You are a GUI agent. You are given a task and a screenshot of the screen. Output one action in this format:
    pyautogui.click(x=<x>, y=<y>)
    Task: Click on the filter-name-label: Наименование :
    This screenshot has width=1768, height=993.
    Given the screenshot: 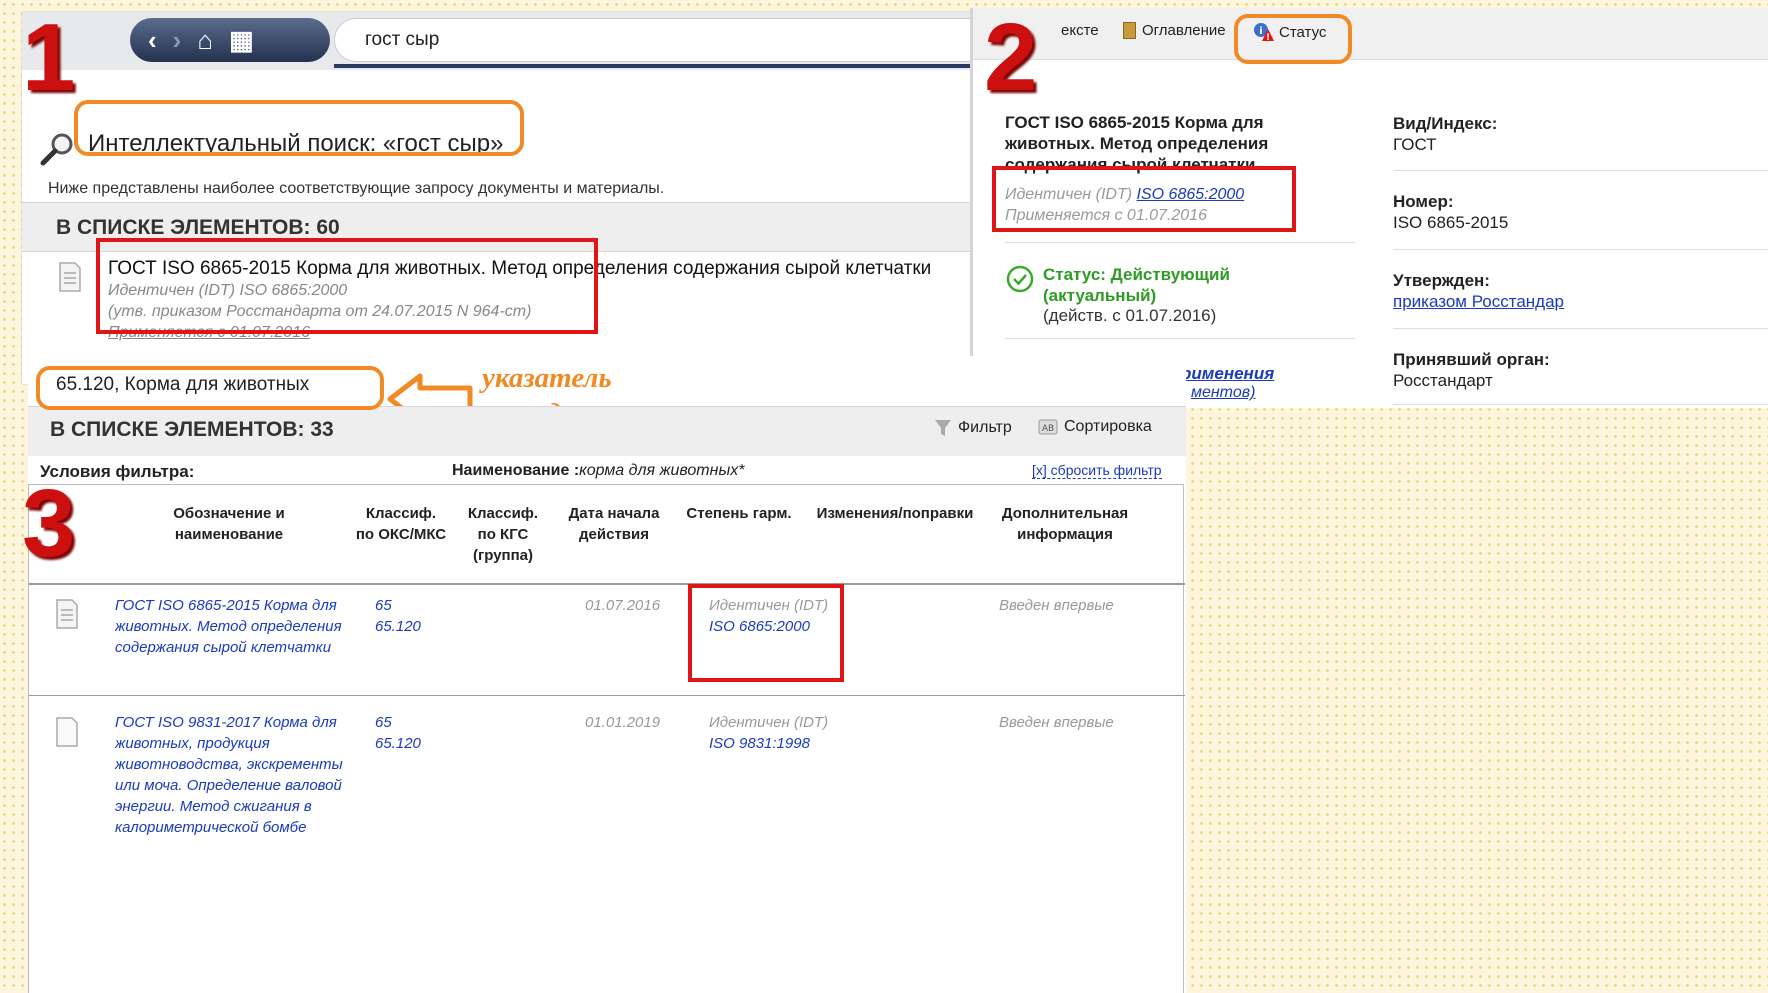 What is the action you would take?
    pyautogui.click(x=516, y=470)
    